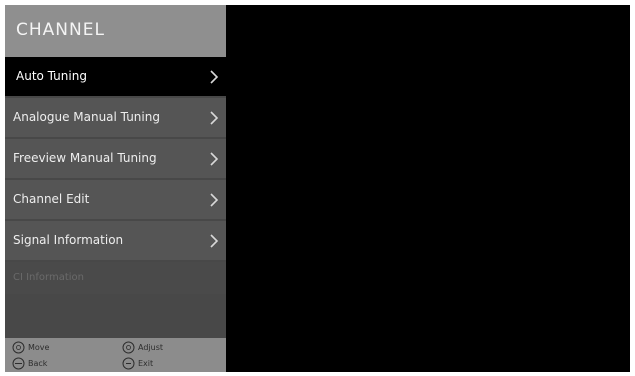  Describe the element at coordinates (151, 347) in the screenshot. I see `hint-adjust-label: Adjust` at that location.